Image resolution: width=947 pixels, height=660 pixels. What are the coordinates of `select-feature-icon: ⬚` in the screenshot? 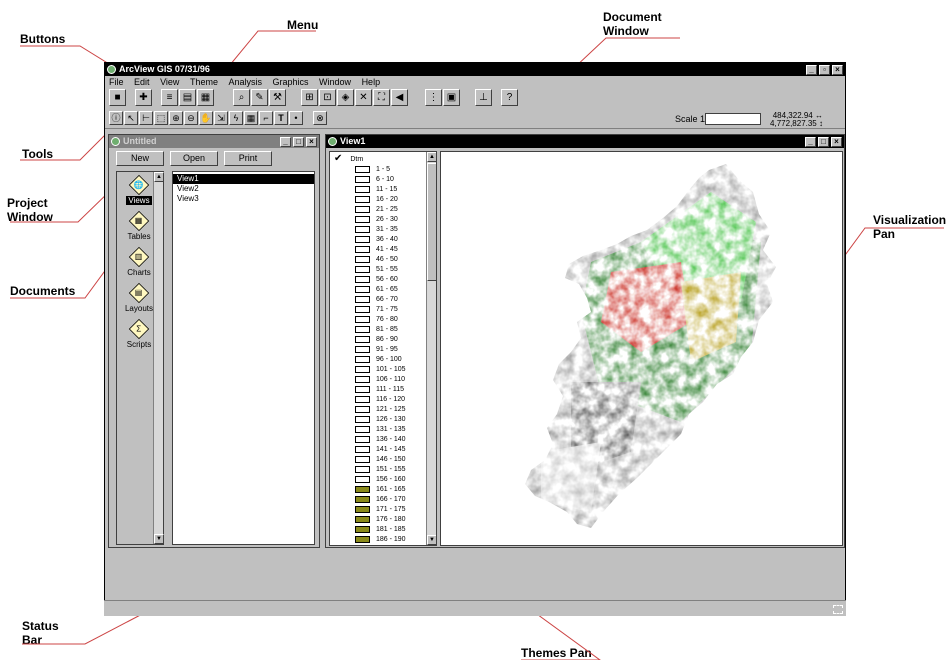 It's located at (161, 118).